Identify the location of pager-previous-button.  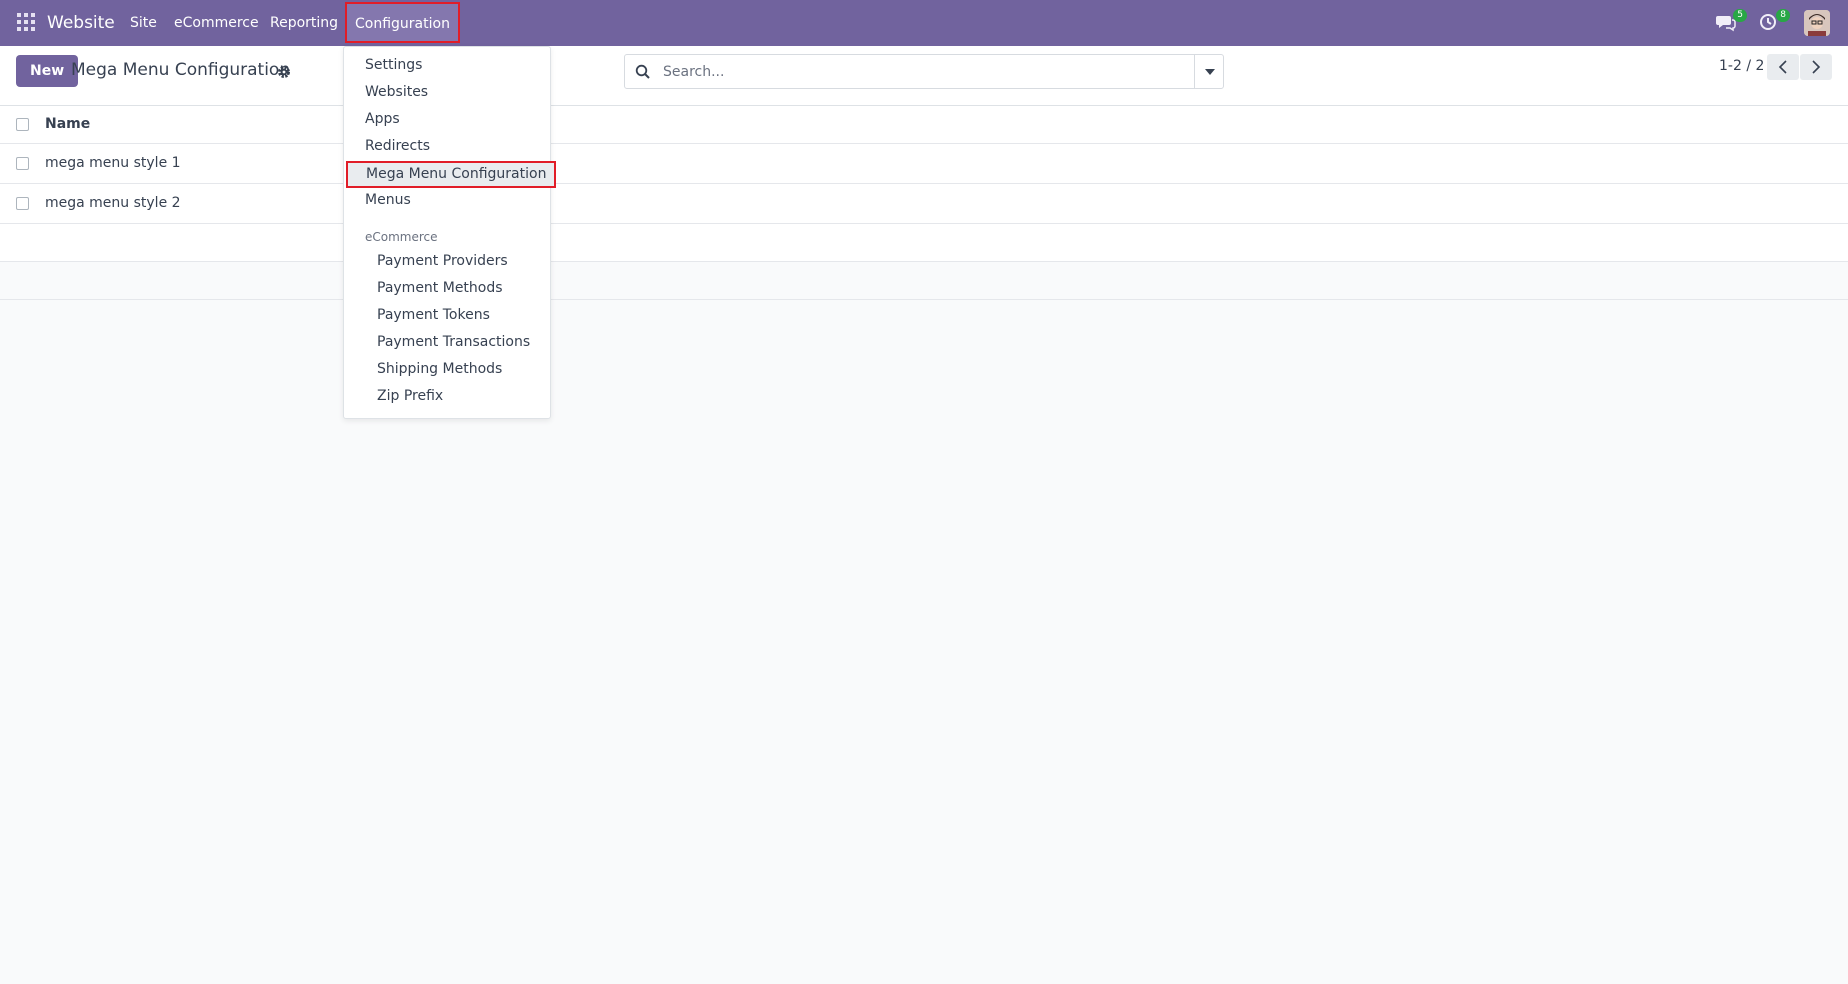
(1783, 67).